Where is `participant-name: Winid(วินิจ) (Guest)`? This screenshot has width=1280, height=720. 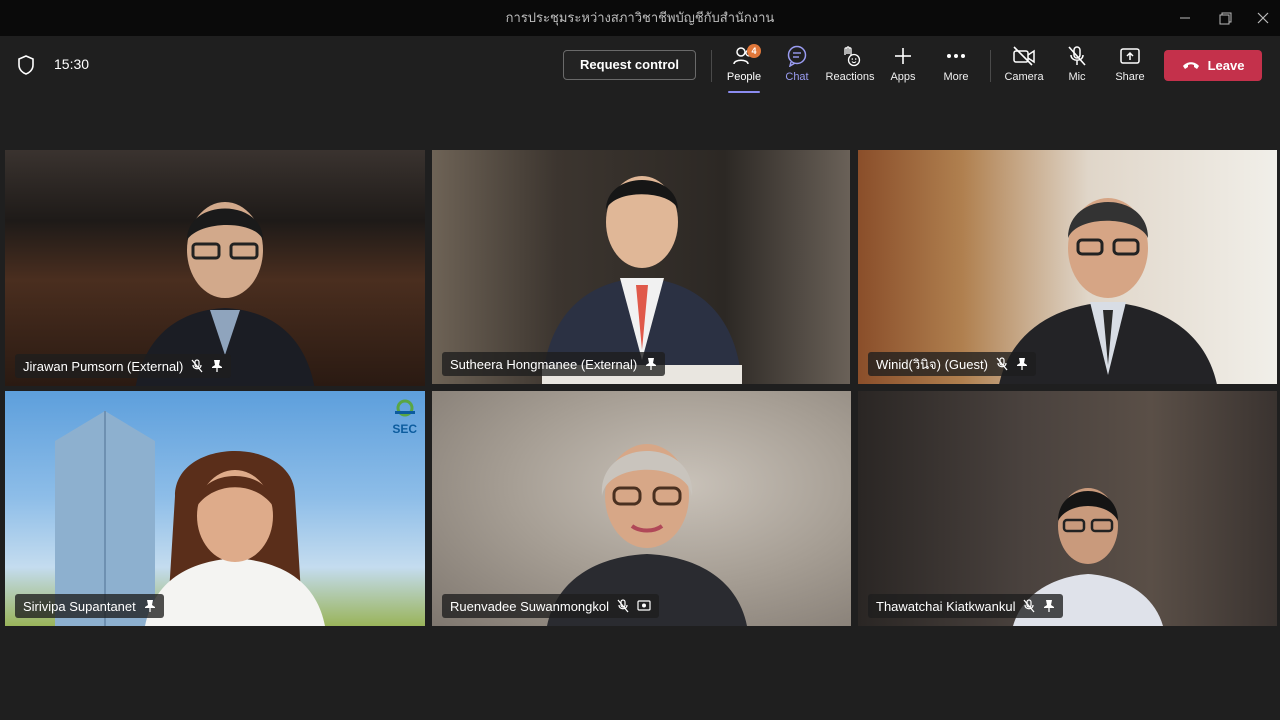 participant-name: Winid(วินิจ) (Guest) is located at coordinates (932, 364).